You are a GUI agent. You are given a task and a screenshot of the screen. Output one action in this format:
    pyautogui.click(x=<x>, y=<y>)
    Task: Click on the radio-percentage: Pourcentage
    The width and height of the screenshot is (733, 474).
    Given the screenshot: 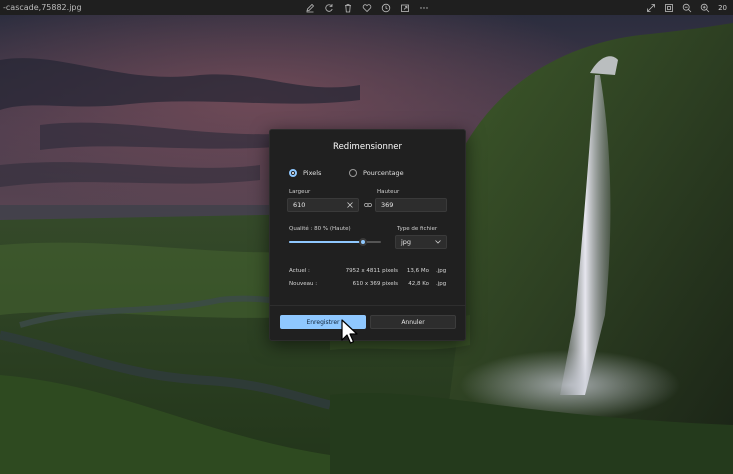 What is the action you would take?
    pyautogui.click(x=376, y=173)
    